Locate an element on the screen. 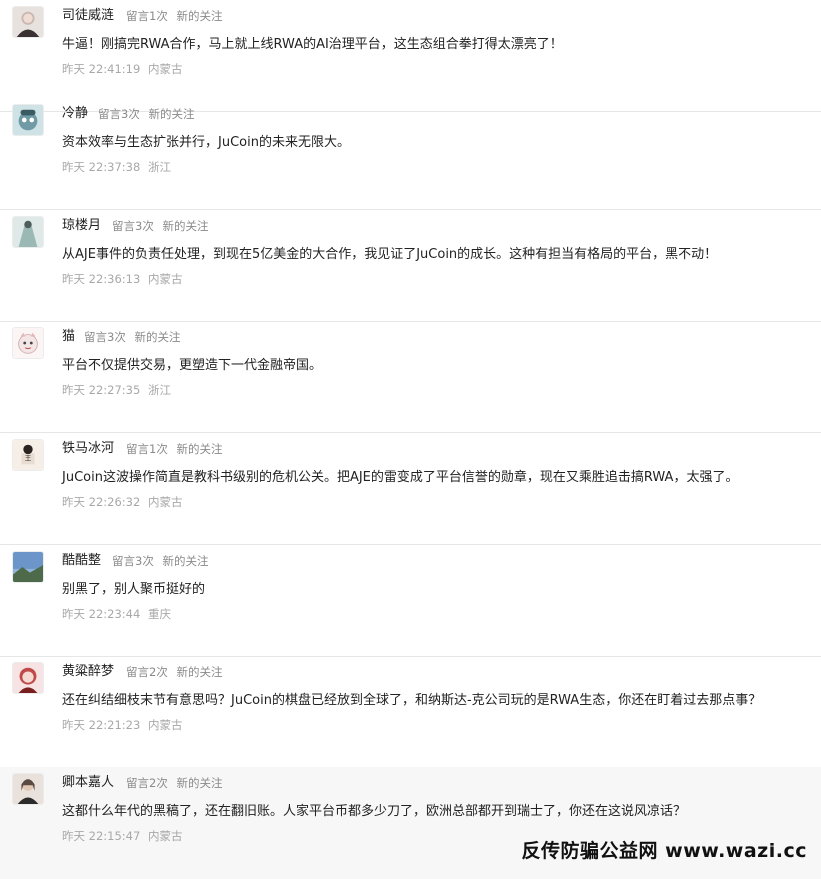 This screenshot has width=821, height=879. avatar-anime-icon is located at coordinates (28, 678).